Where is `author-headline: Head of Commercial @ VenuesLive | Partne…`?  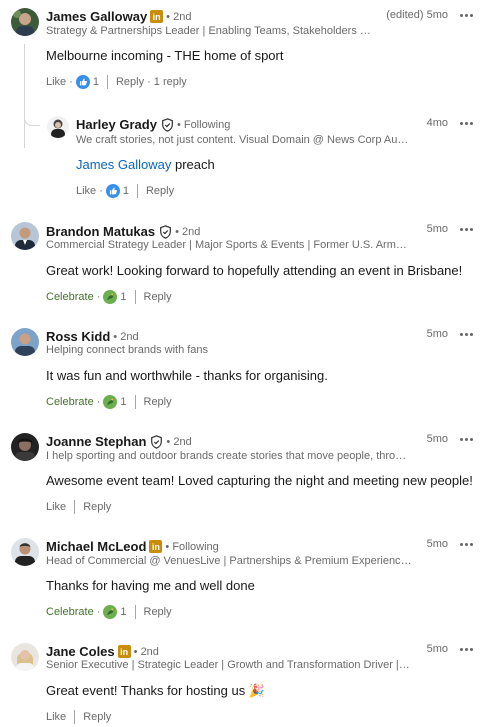
author-headline: Head of Commercial @ VenuesLive | Partne… is located at coordinates (229, 561).